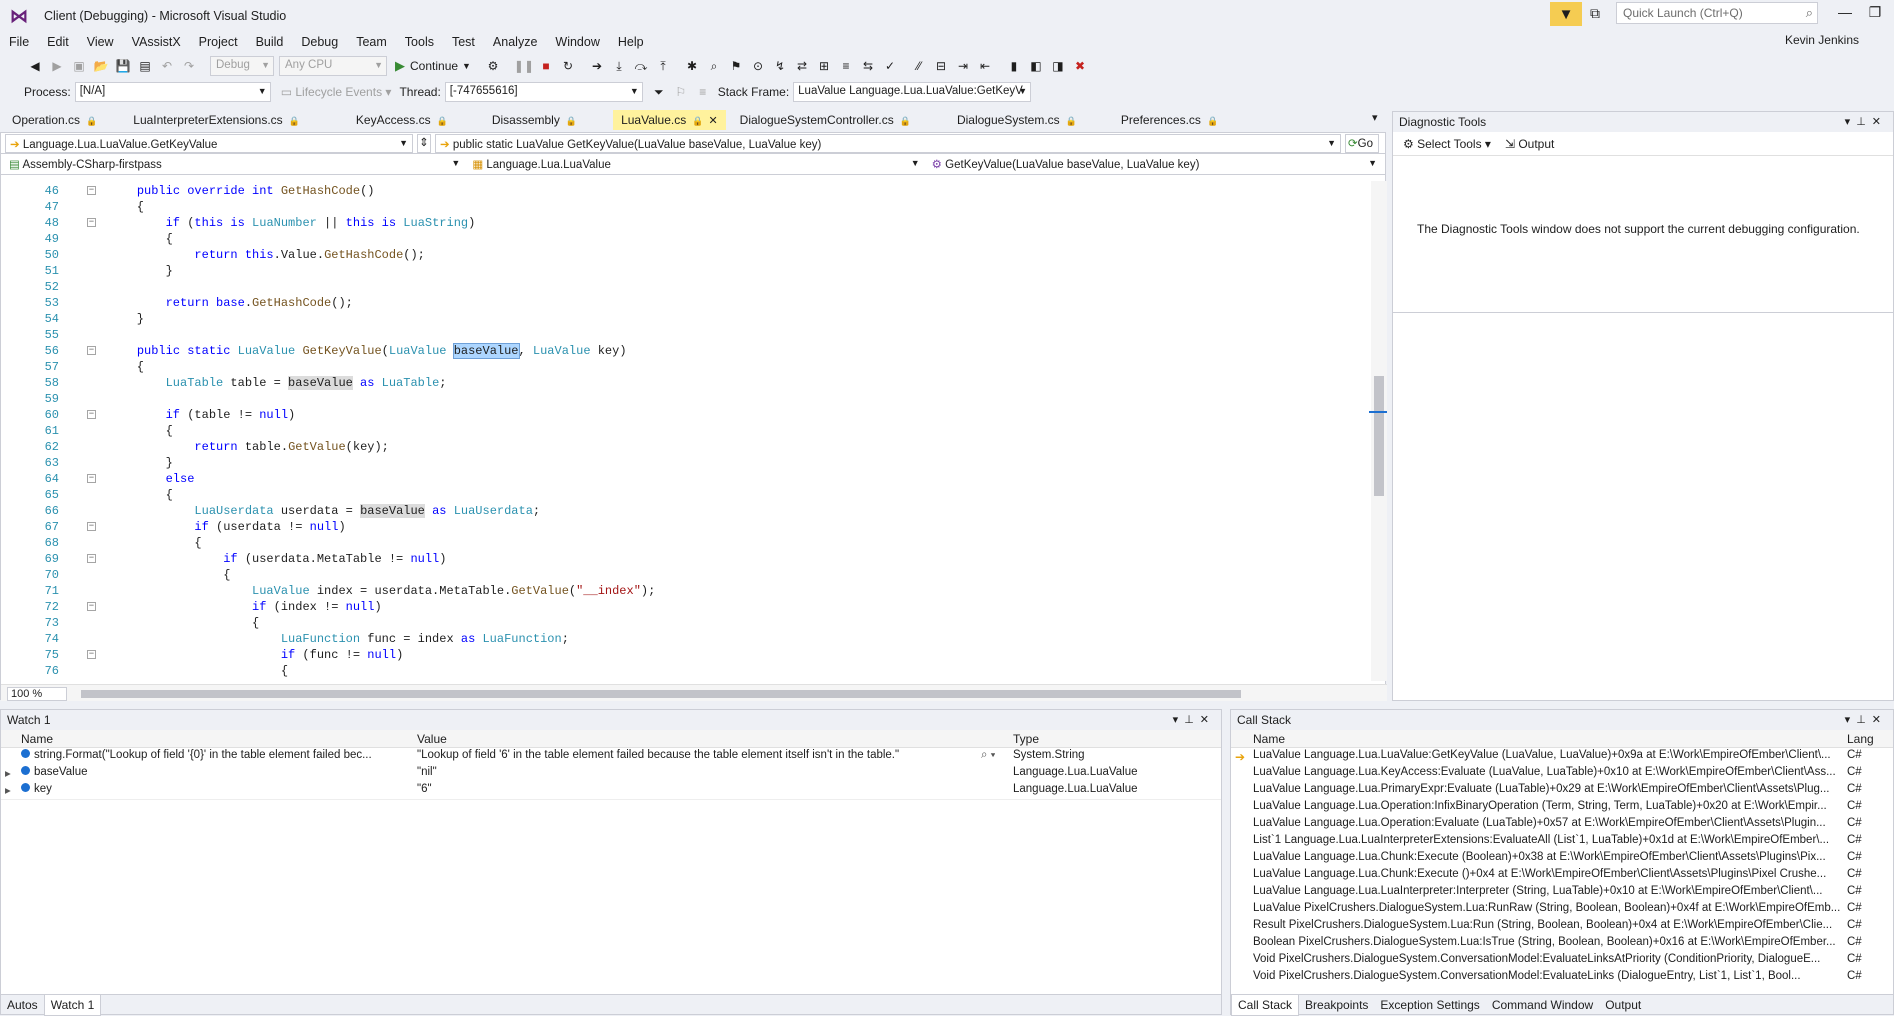 The height and width of the screenshot is (1016, 1894). Describe the element at coordinates (686, 559) in the screenshot. I see `code-line: 69 − if (userdata.MetaTable != null)` at that location.